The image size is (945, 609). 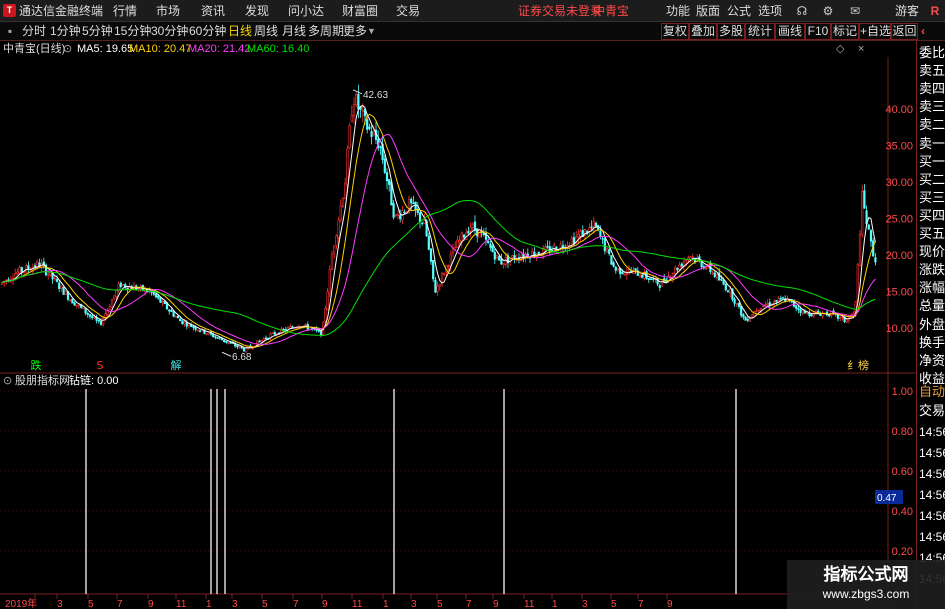 What do you see at coordinates (818, 31) in the screenshot?
I see `tool-f10: F10` at bounding box center [818, 31].